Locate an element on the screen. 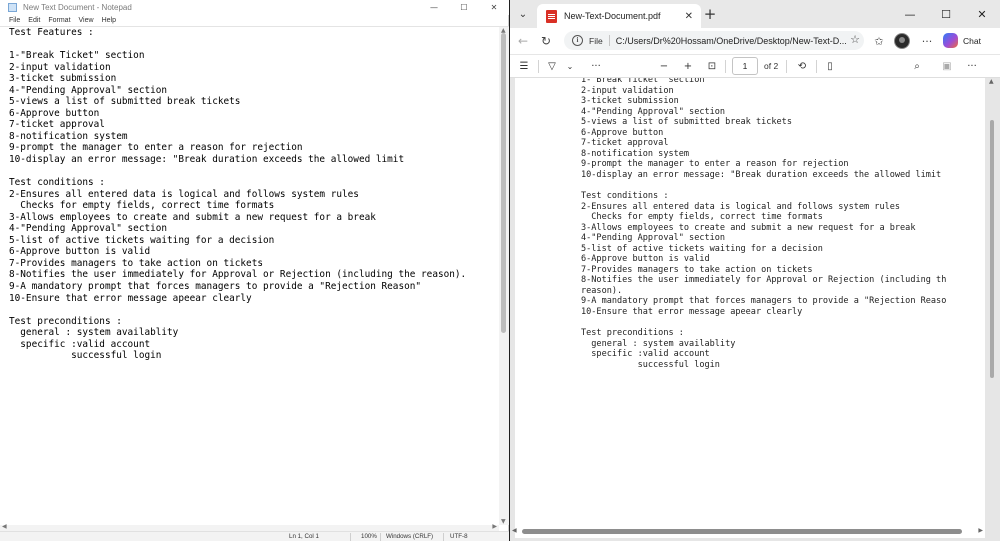 The width and height of the screenshot is (1000, 541). highlight-options-chevron-icon: ⌄ is located at coordinates (570, 66).